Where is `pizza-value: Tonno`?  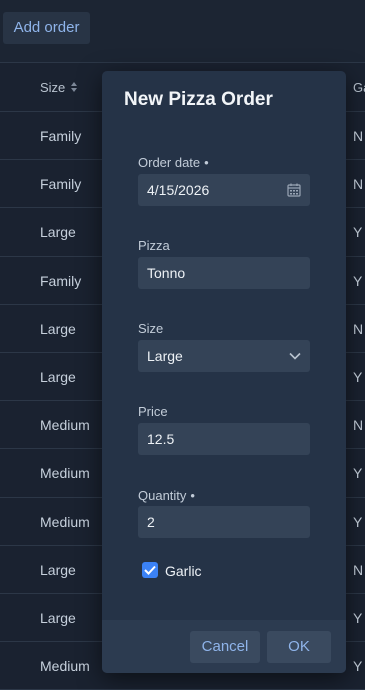 pizza-value: Tonno is located at coordinates (166, 273).